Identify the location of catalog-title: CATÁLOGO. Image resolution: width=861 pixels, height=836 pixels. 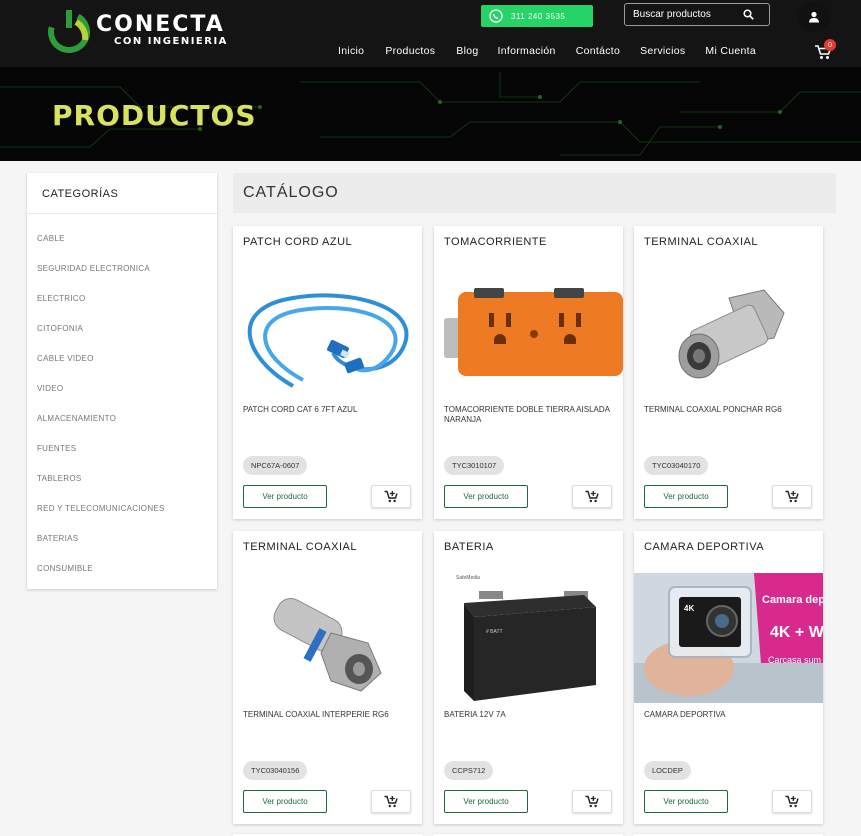
(534, 193).